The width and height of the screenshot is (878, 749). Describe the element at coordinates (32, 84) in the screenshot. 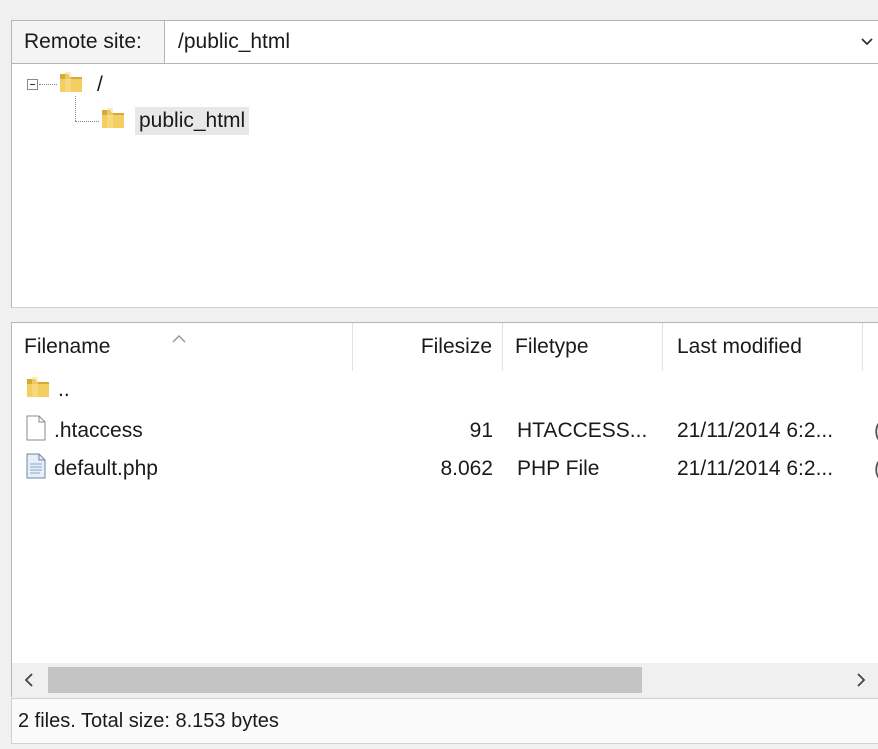

I see `collapse-icon` at that location.